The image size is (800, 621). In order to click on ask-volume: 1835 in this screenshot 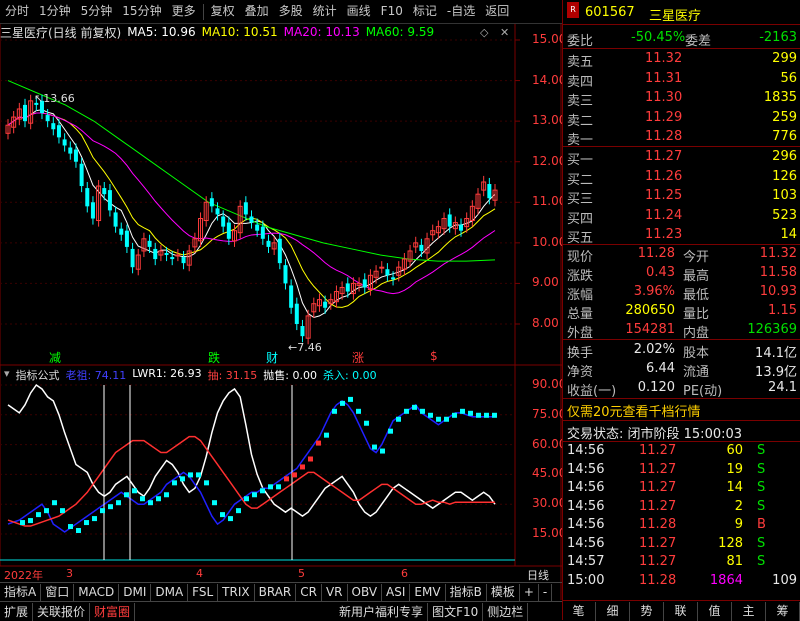, I will do `click(780, 97)`.